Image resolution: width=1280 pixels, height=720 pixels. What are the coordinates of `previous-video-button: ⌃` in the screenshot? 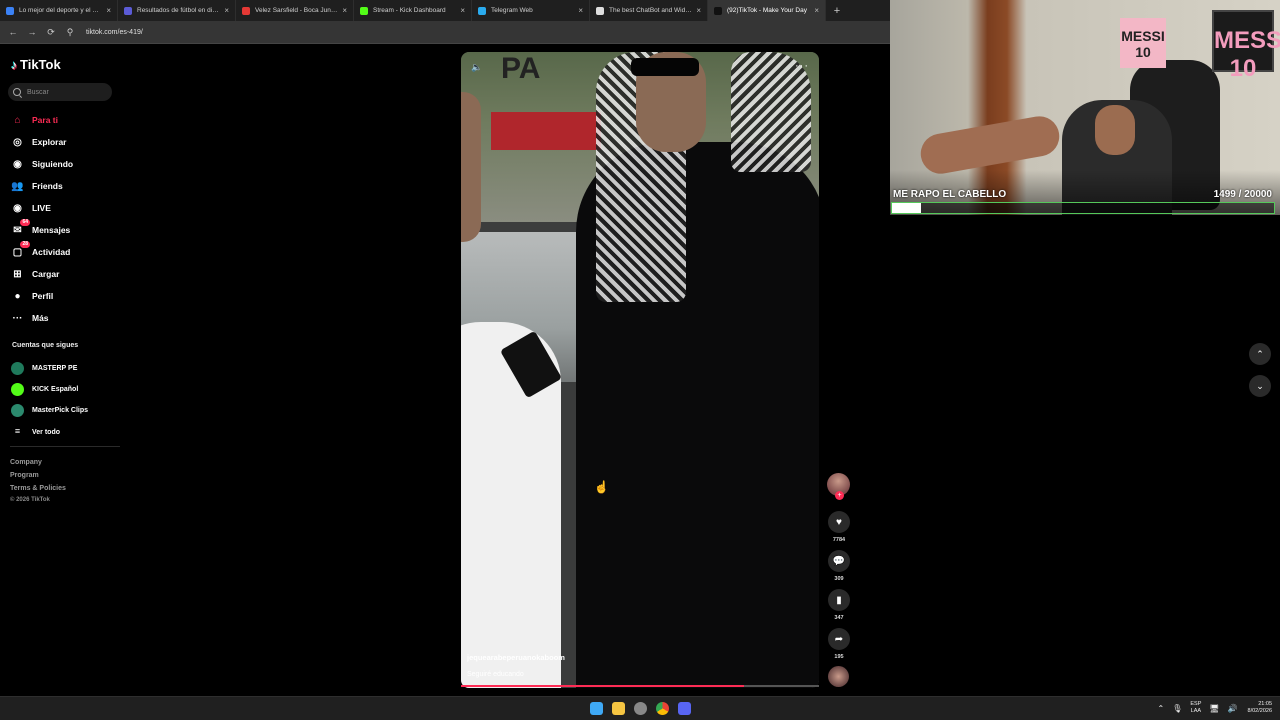 It's located at (1260, 354).